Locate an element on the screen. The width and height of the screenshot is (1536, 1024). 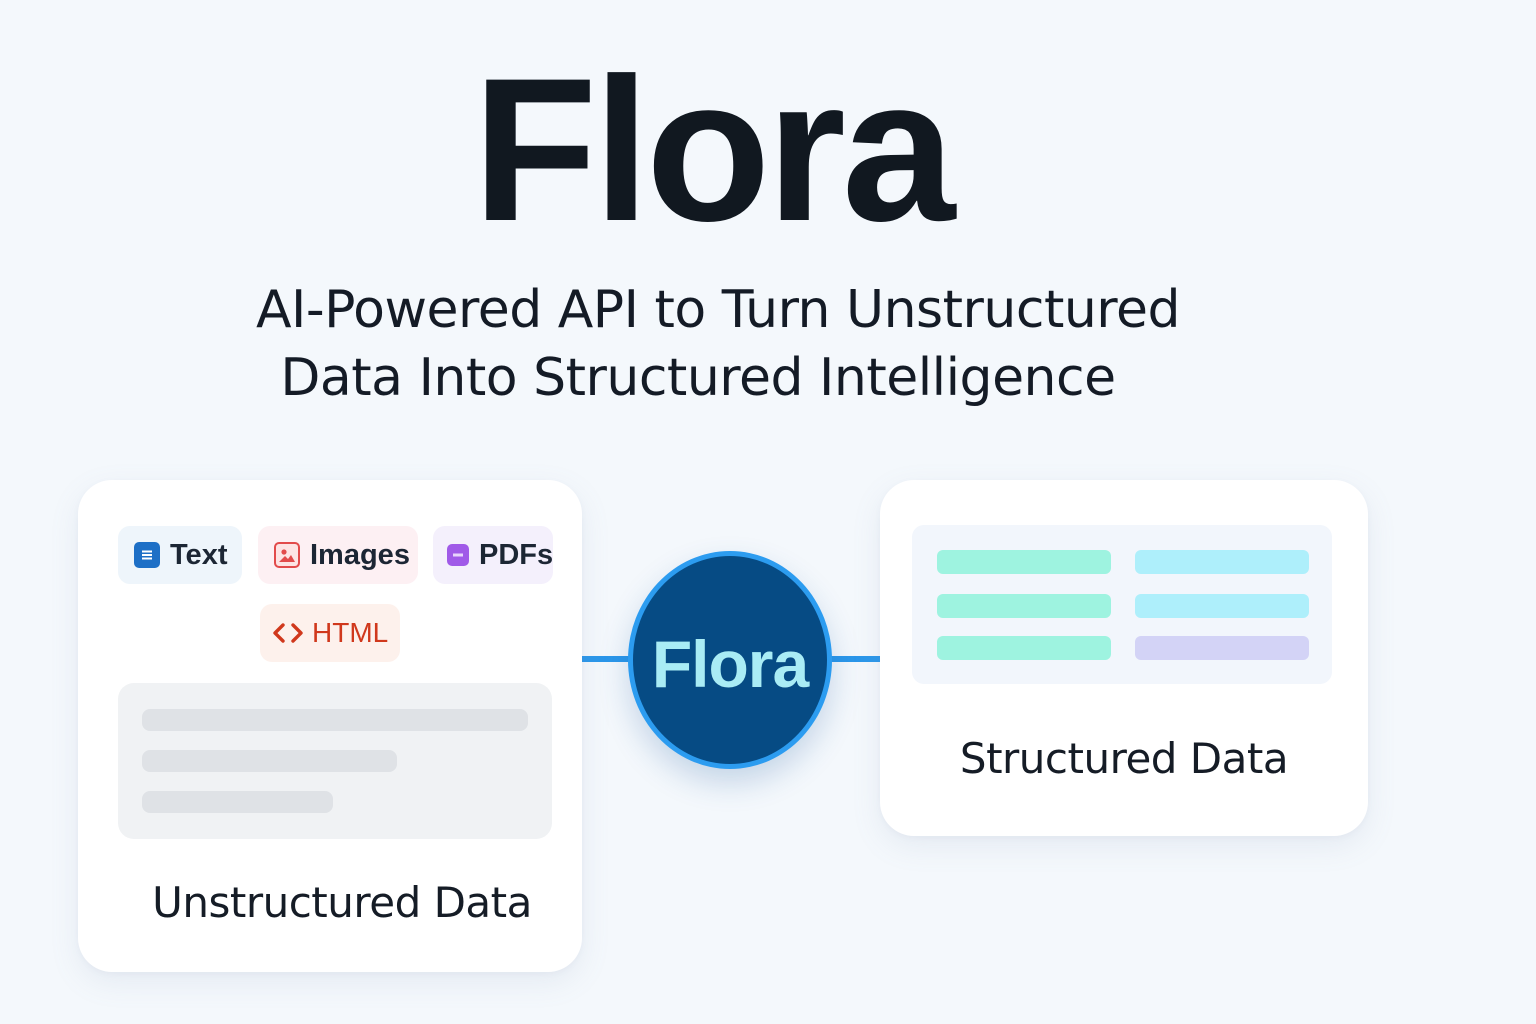
document-lines-icon is located at coordinates (147, 555).